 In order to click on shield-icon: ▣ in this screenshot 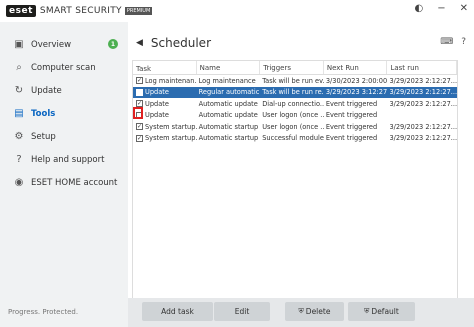, I will do `click(19, 44)`.